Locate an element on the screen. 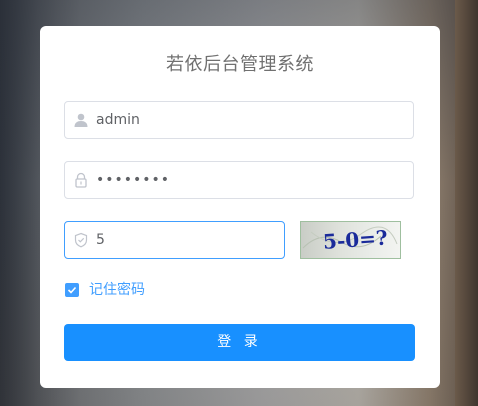  remember-checkbox is located at coordinates (72, 290).